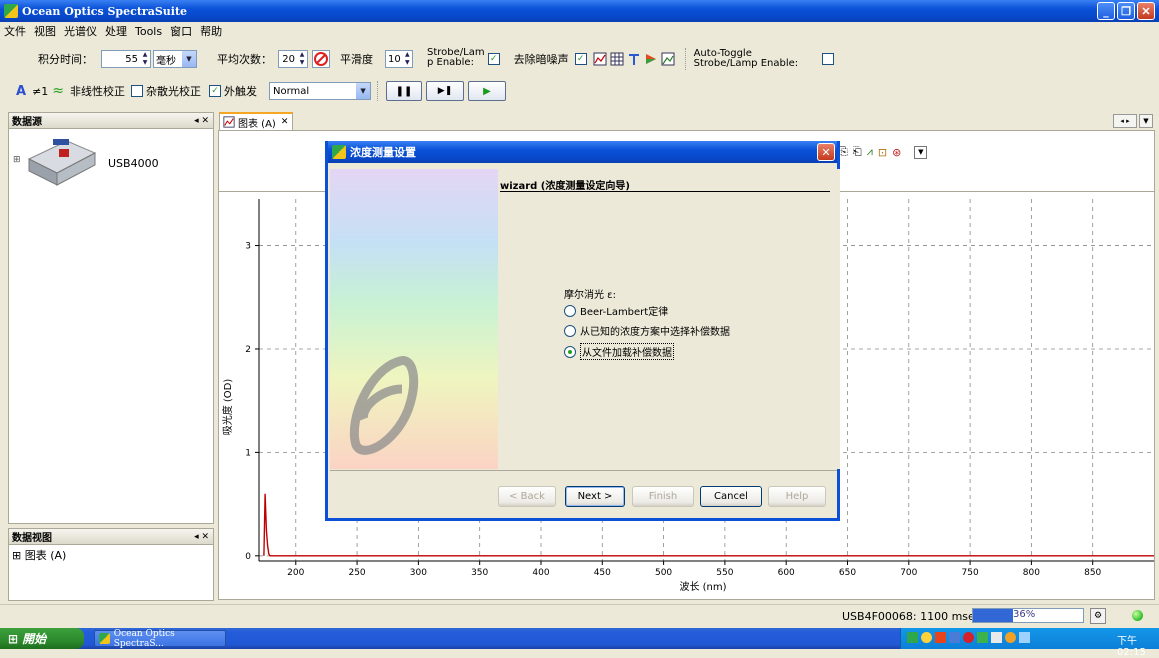  Describe the element at coordinates (11, 11) in the screenshot. I see `app-icon` at that location.